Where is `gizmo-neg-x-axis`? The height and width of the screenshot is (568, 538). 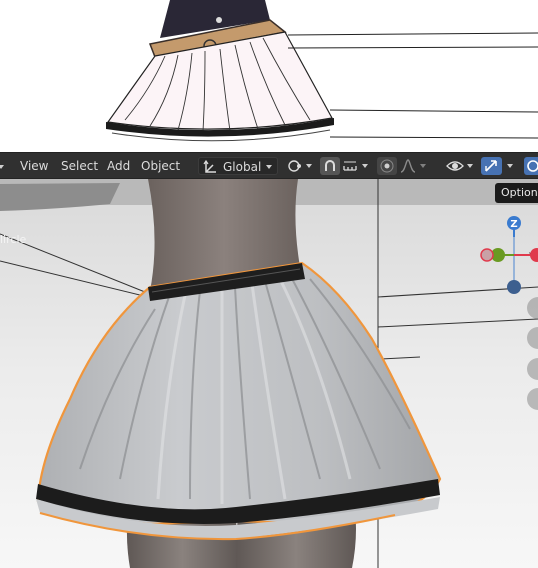 gizmo-neg-x-axis is located at coordinates (487, 255).